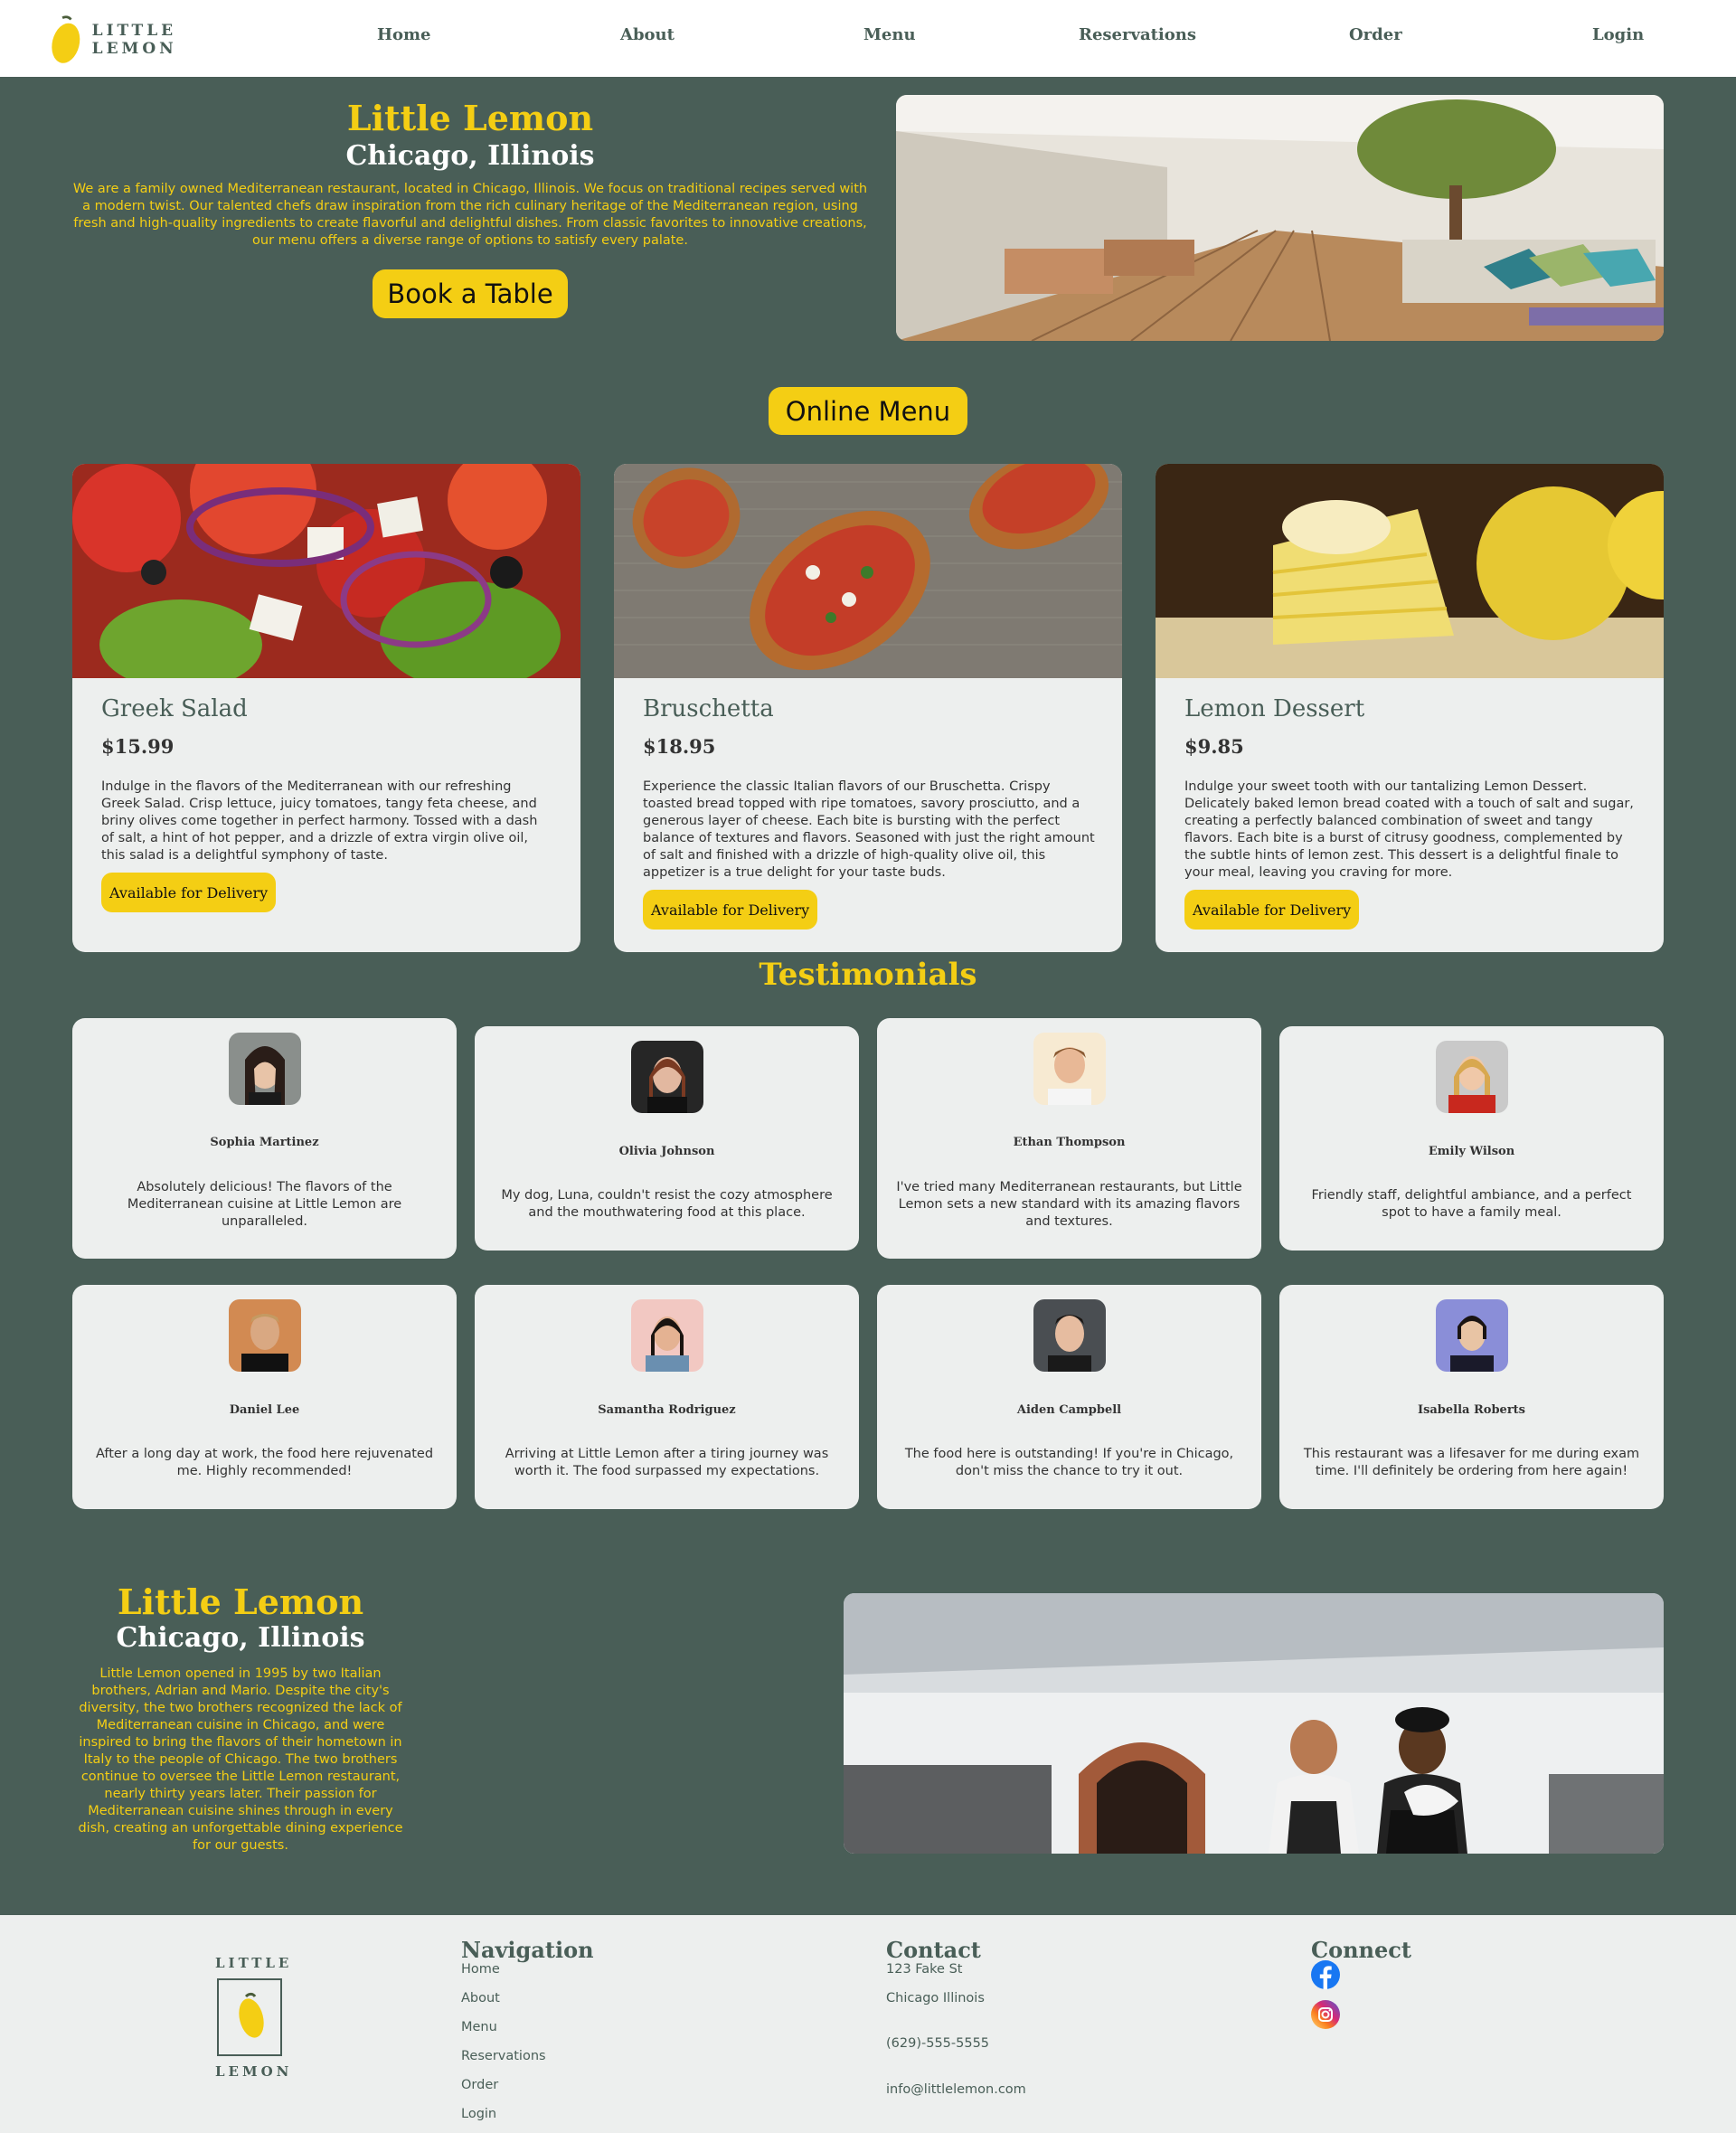 The image size is (1736, 2133). I want to click on footer-link-login: Login, so click(479, 2114).